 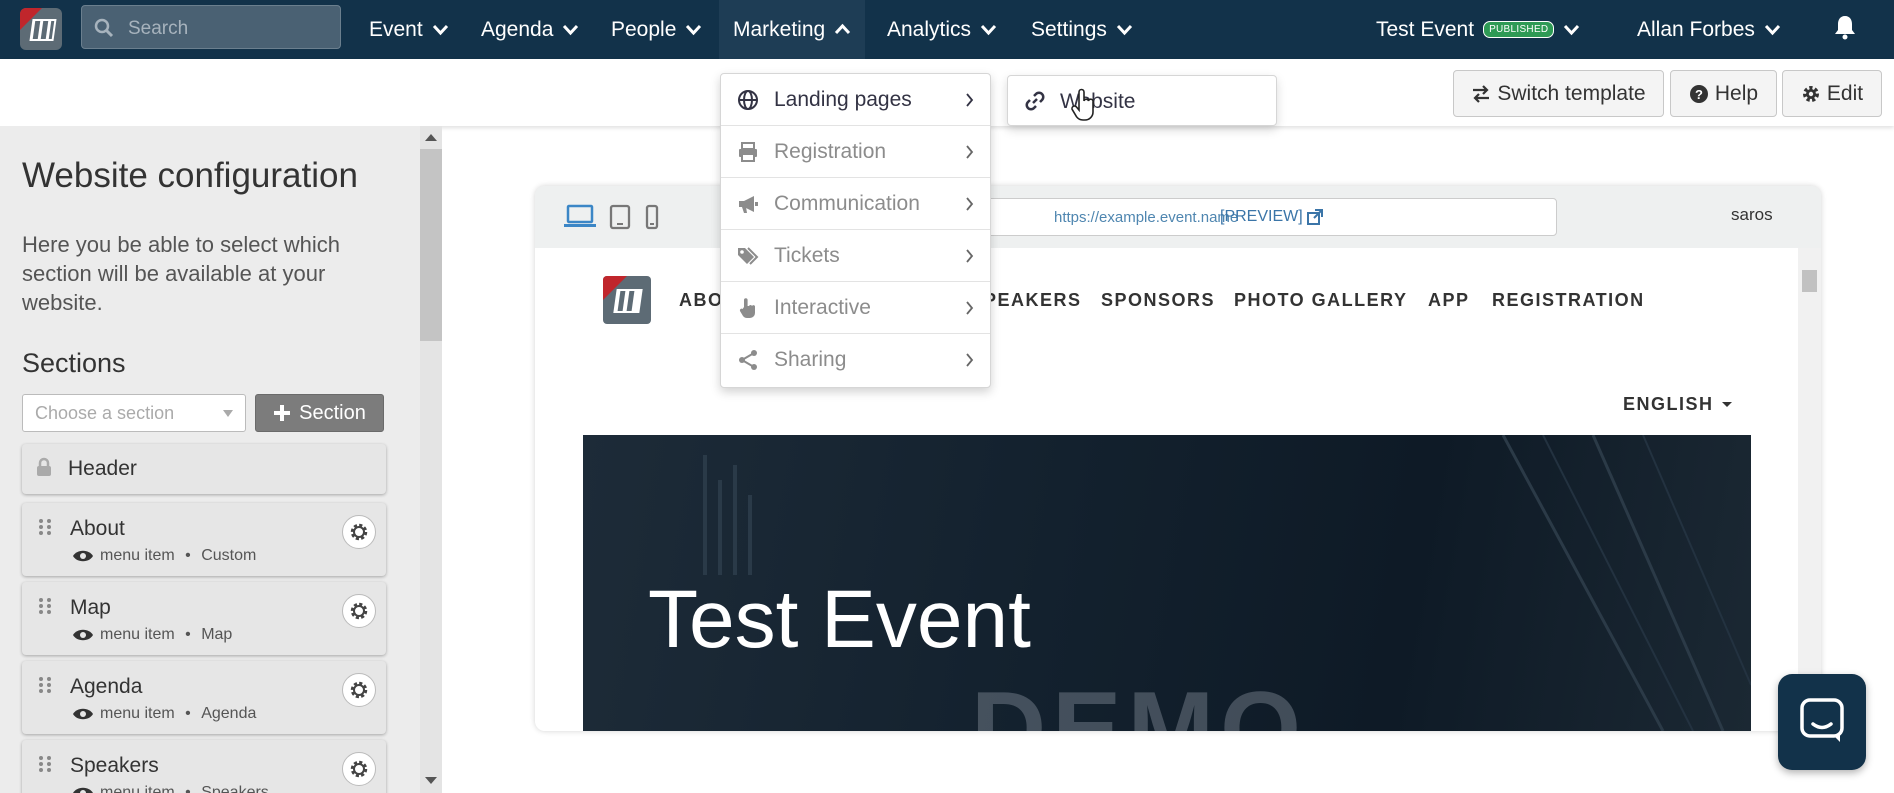 I want to click on chat-icon, so click(x=1822, y=720).